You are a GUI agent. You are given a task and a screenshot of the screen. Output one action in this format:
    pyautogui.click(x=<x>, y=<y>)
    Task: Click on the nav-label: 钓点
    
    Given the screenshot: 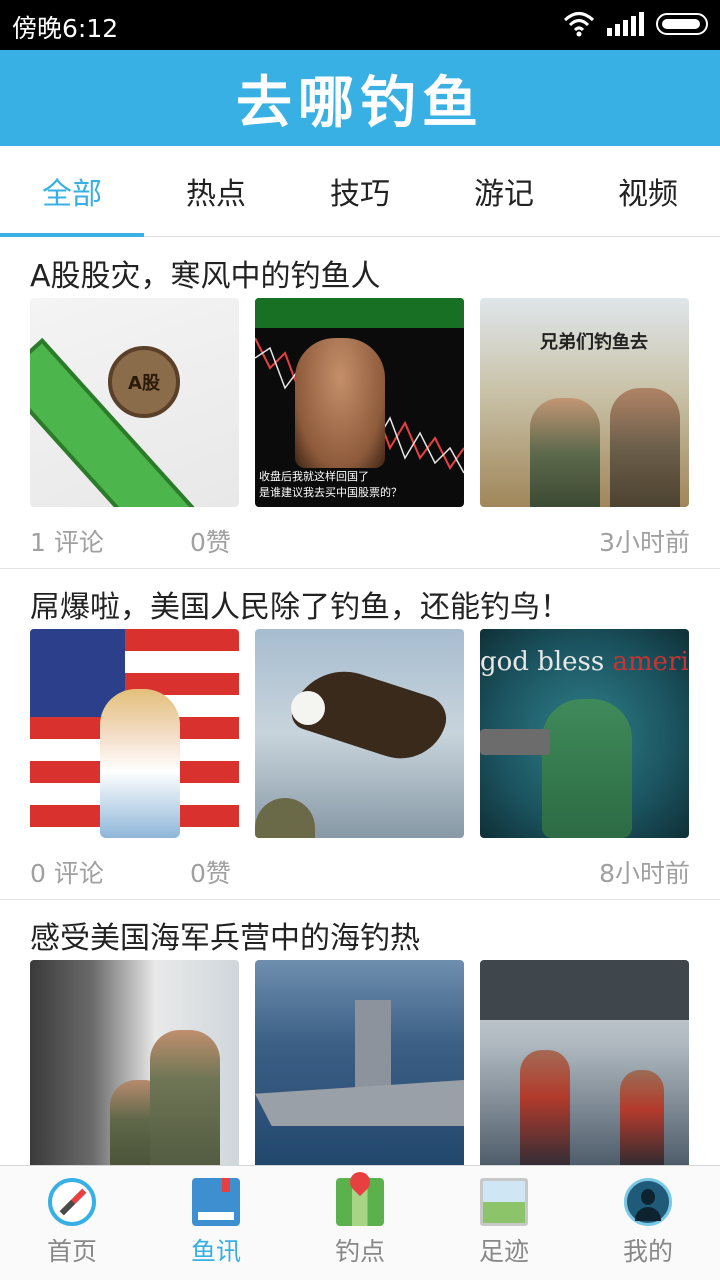 What is the action you would take?
    pyautogui.click(x=359, y=1251)
    